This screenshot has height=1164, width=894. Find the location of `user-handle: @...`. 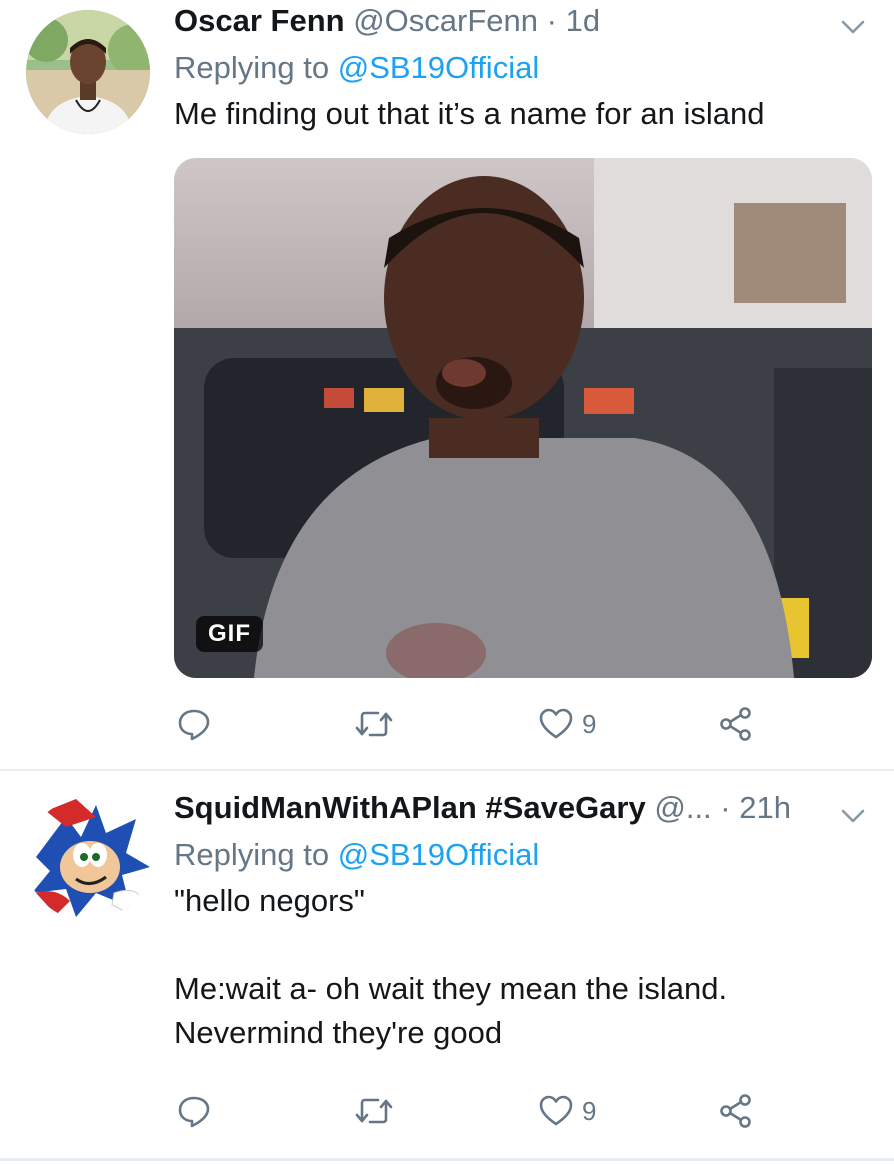

user-handle: @... is located at coordinates (682, 807).